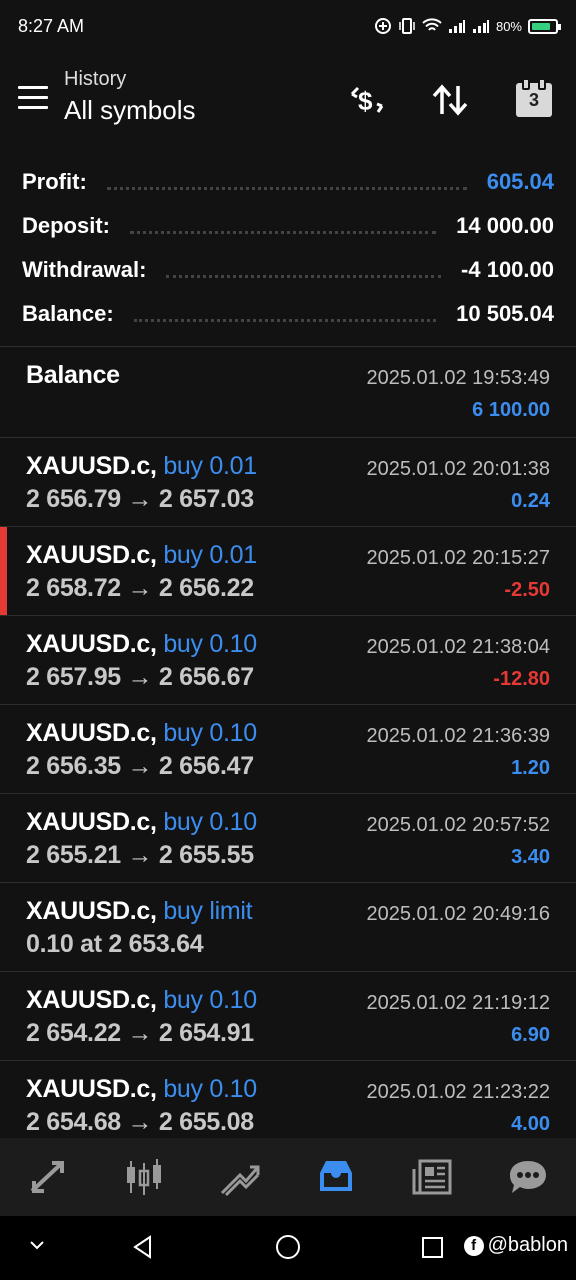 The height and width of the screenshot is (1280, 576). What do you see at coordinates (544, 26) in the screenshot?
I see `battery-icon` at bounding box center [544, 26].